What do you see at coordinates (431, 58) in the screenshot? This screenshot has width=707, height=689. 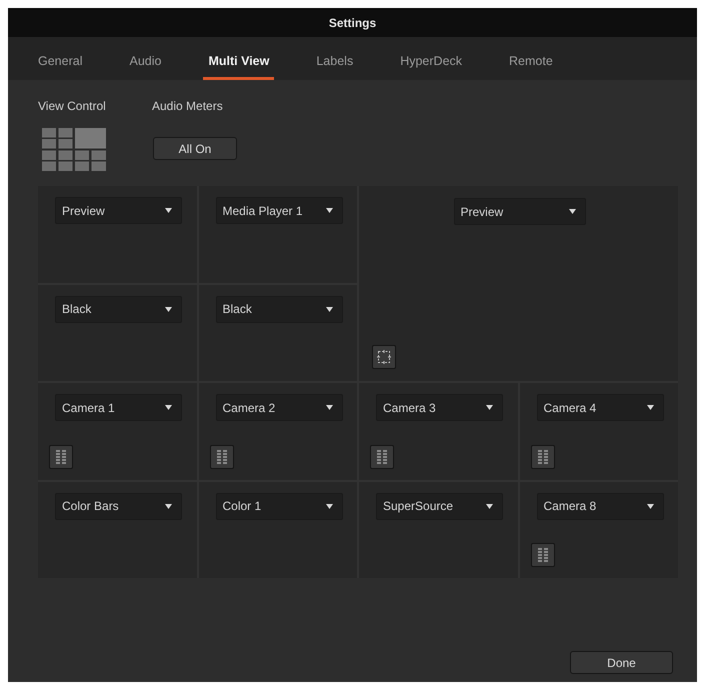 I see `tab: HyperDeck` at bounding box center [431, 58].